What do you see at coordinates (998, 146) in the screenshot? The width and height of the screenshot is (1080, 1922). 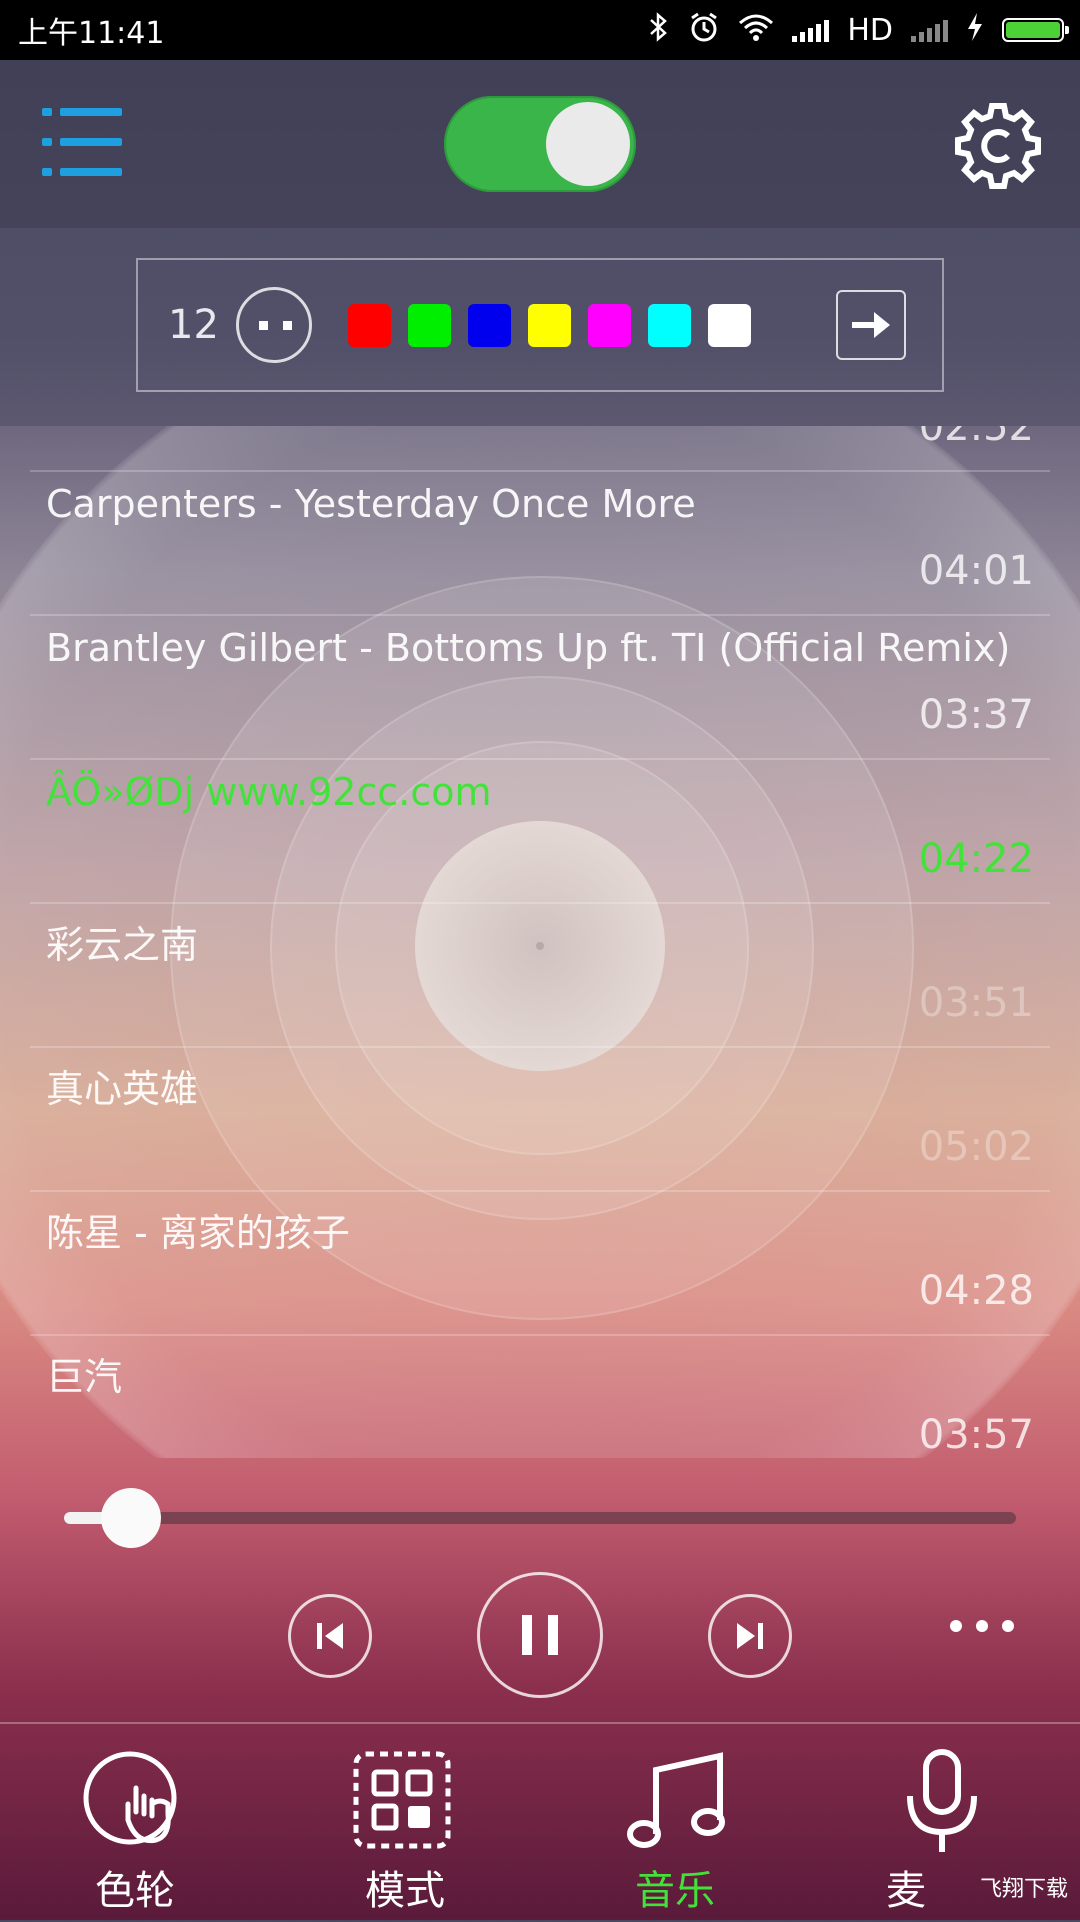 I see `gear-icon` at bounding box center [998, 146].